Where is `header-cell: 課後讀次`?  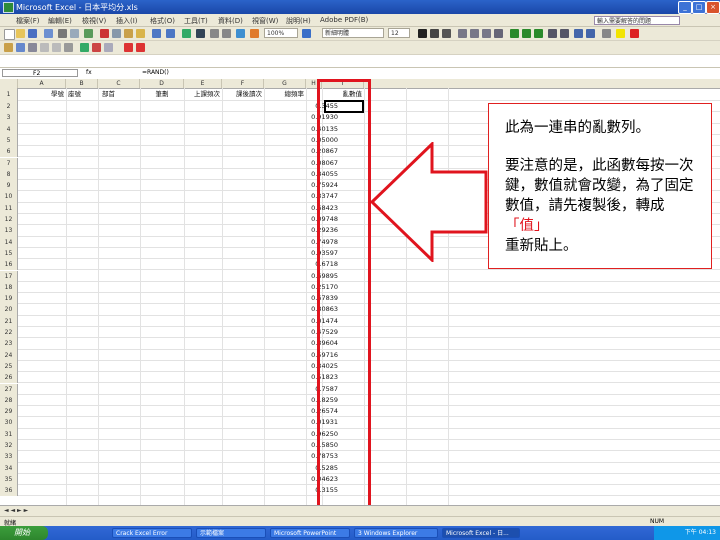 header-cell: 課後讀次 is located at coordinates (243, 94).